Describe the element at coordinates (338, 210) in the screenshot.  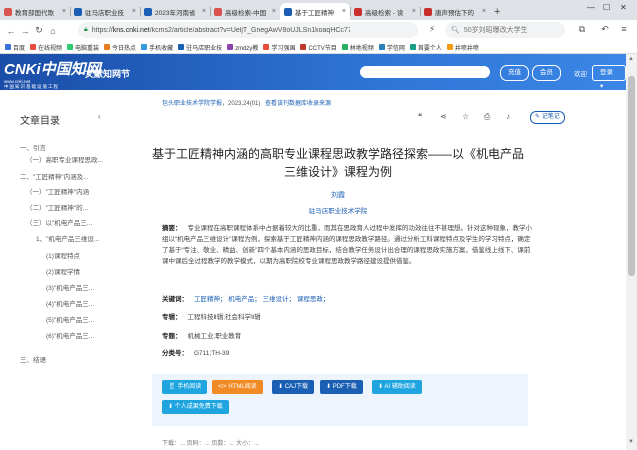
I see `institution-link: 驻马店职业技术学院` at that location.